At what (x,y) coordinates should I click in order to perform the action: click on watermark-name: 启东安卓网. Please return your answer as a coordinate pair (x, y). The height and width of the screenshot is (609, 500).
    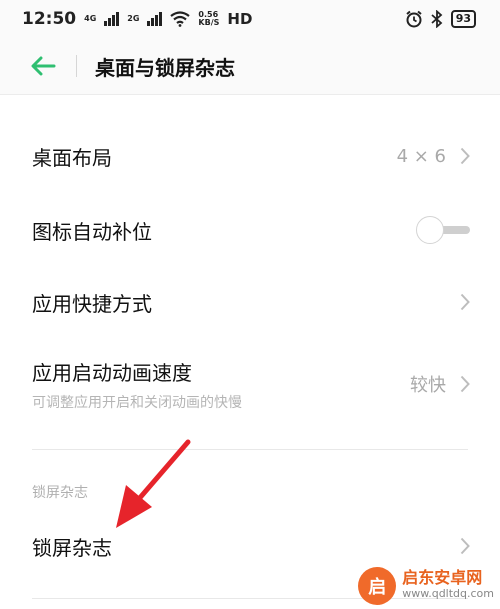
    Looking at the image, I should click on (442, 577).